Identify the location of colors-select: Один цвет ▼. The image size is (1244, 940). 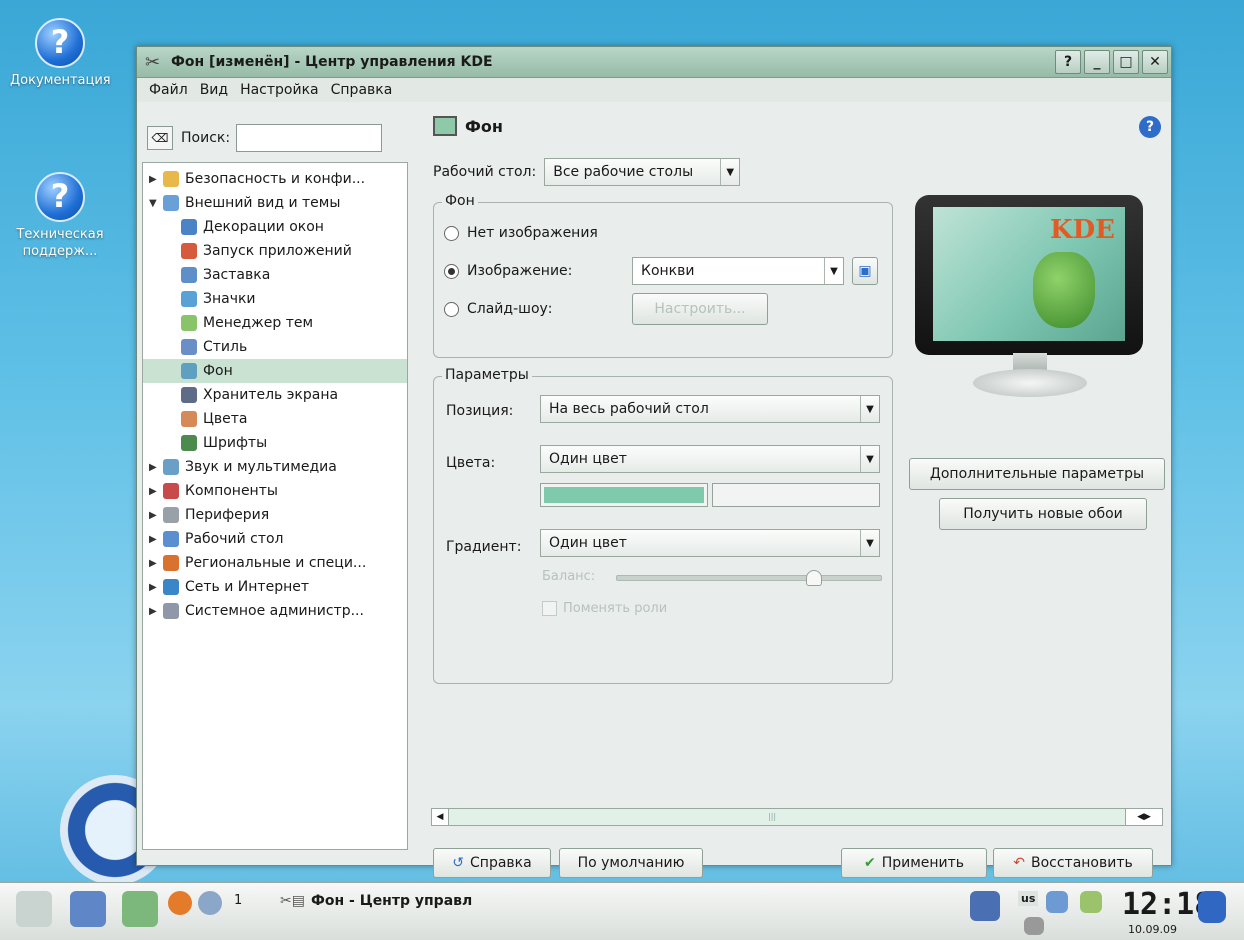
(710, 459).